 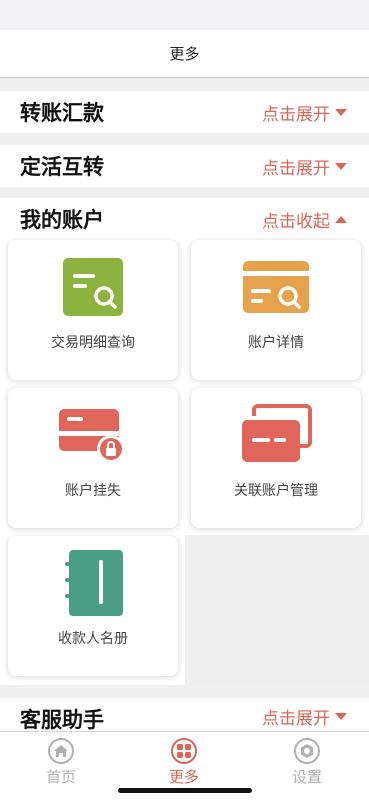 I want to click on nav-bar: 更多, so click(x=184, y=54).